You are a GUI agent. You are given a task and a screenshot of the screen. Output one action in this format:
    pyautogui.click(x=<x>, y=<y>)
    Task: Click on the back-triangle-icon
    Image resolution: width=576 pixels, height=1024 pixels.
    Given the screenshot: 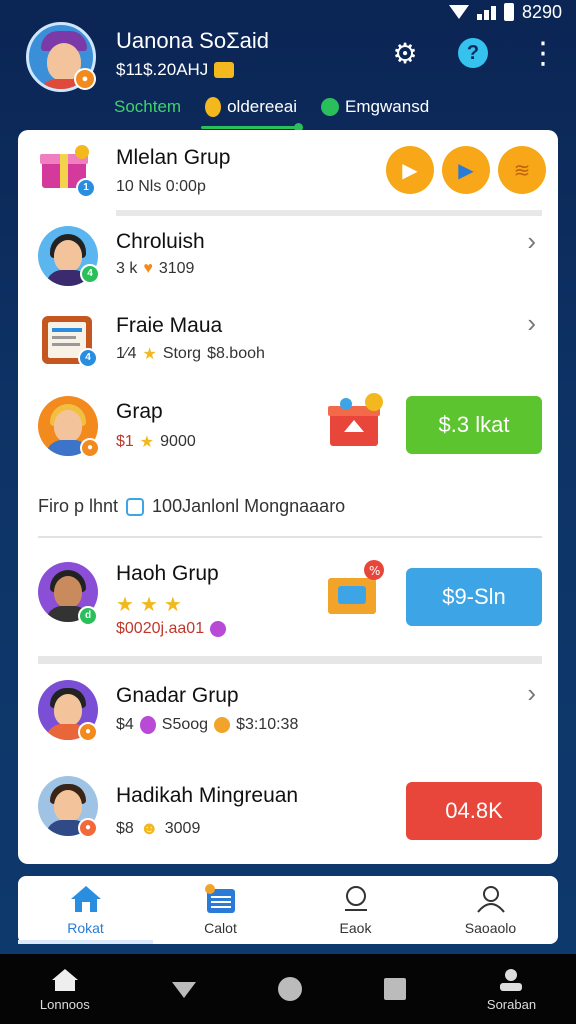 What is the action you would take?
    pyautogui.click(x=183, y=990)
    